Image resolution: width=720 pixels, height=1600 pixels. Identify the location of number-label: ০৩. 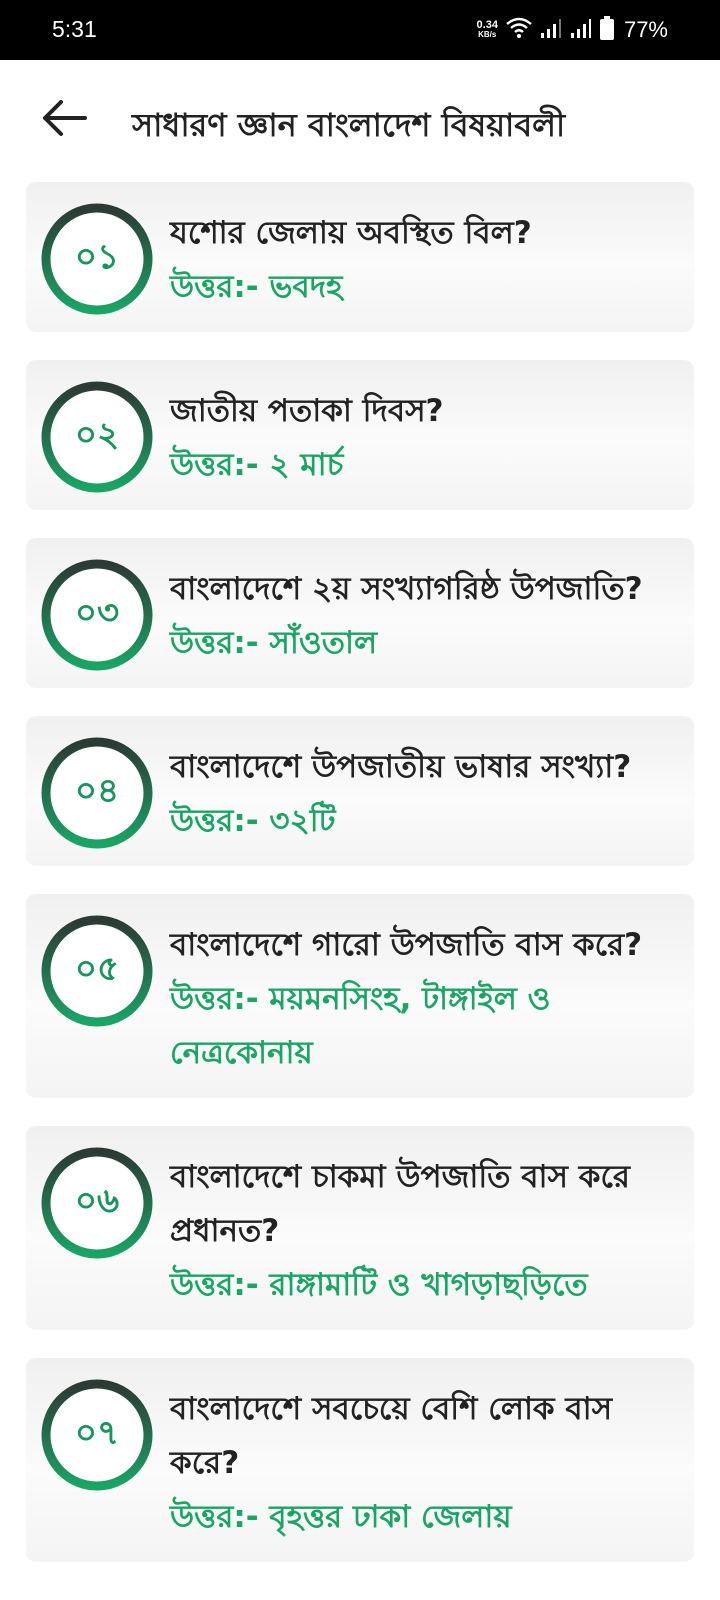
(97, 612).